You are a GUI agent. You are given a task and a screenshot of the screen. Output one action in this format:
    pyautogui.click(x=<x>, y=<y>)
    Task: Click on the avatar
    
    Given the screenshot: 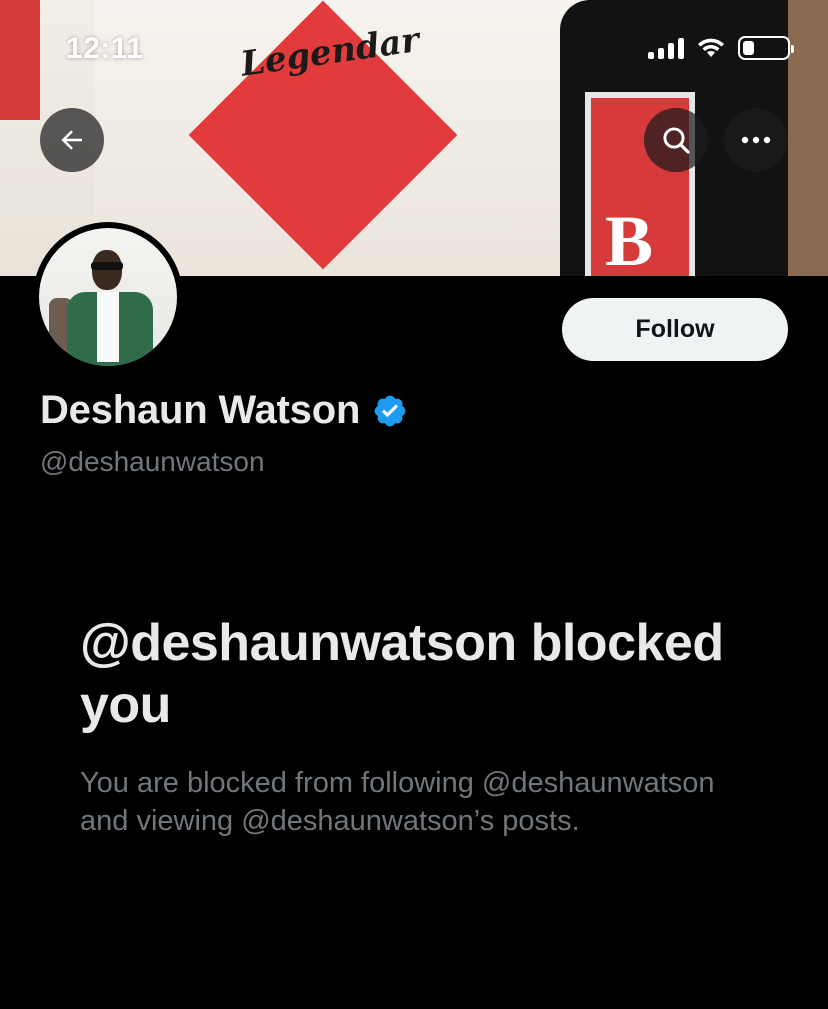 What is the action you would take?
    pyautogui.click(x=108, y=297)
    